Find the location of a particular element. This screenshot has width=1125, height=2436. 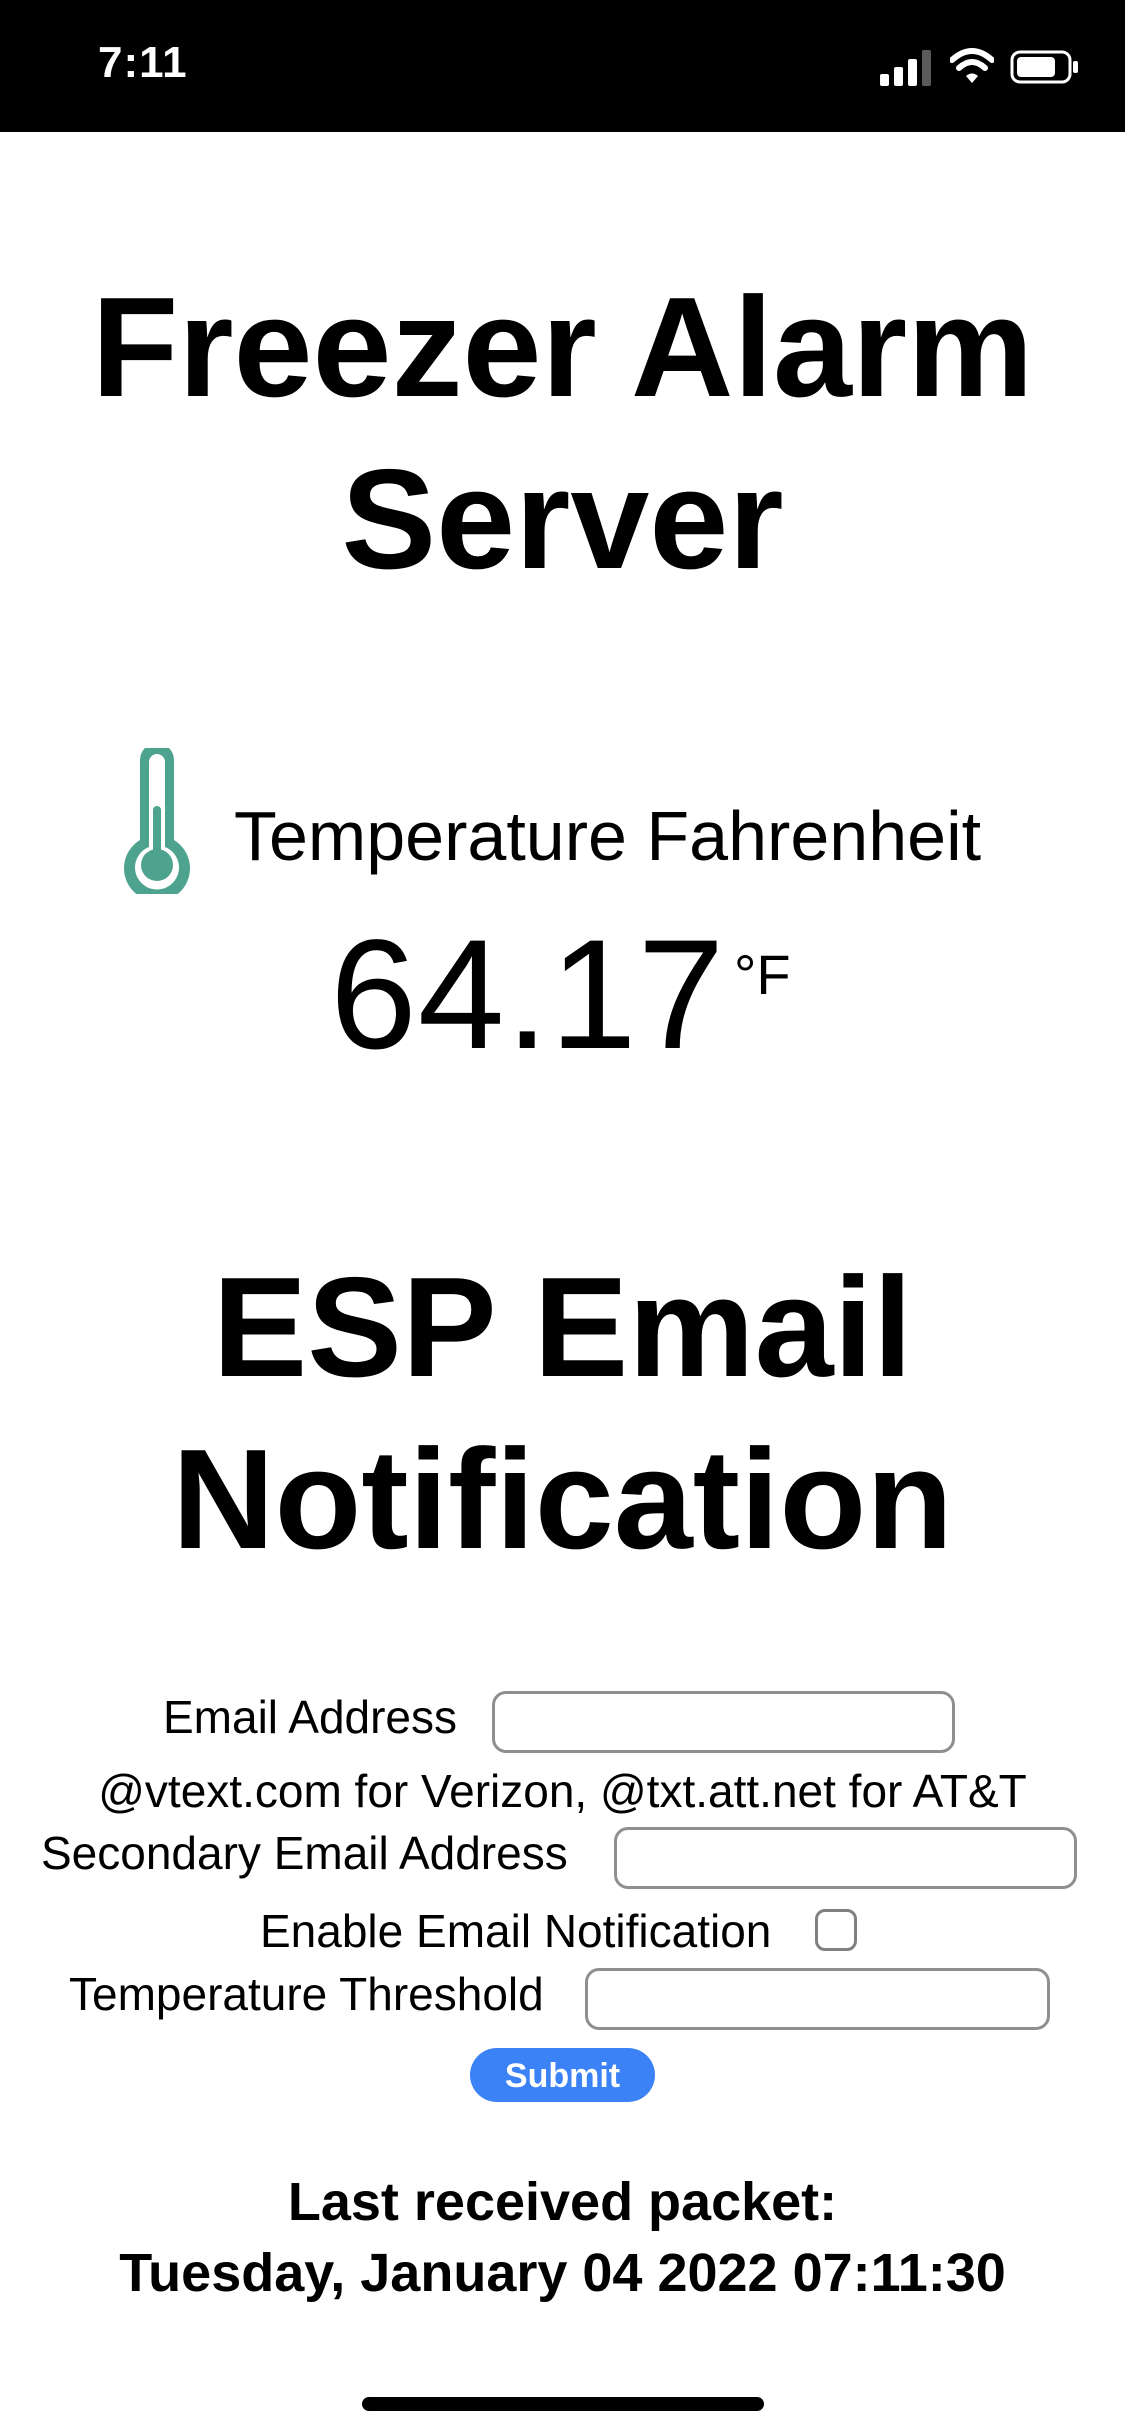

temperature-threshold-label: Temperature Threshold is located at coordinates (306, 1994).